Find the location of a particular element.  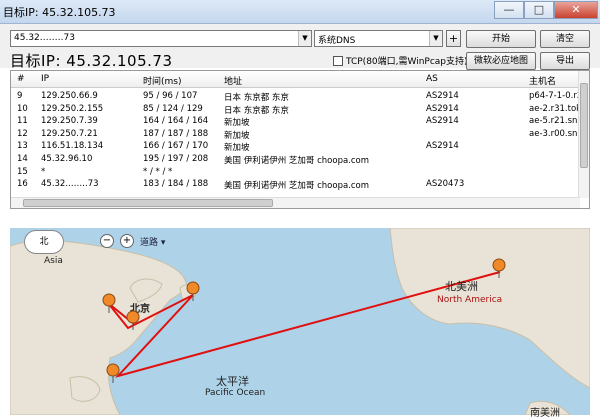

col-header: 时间(ms) is located at coordinates (162, 80).